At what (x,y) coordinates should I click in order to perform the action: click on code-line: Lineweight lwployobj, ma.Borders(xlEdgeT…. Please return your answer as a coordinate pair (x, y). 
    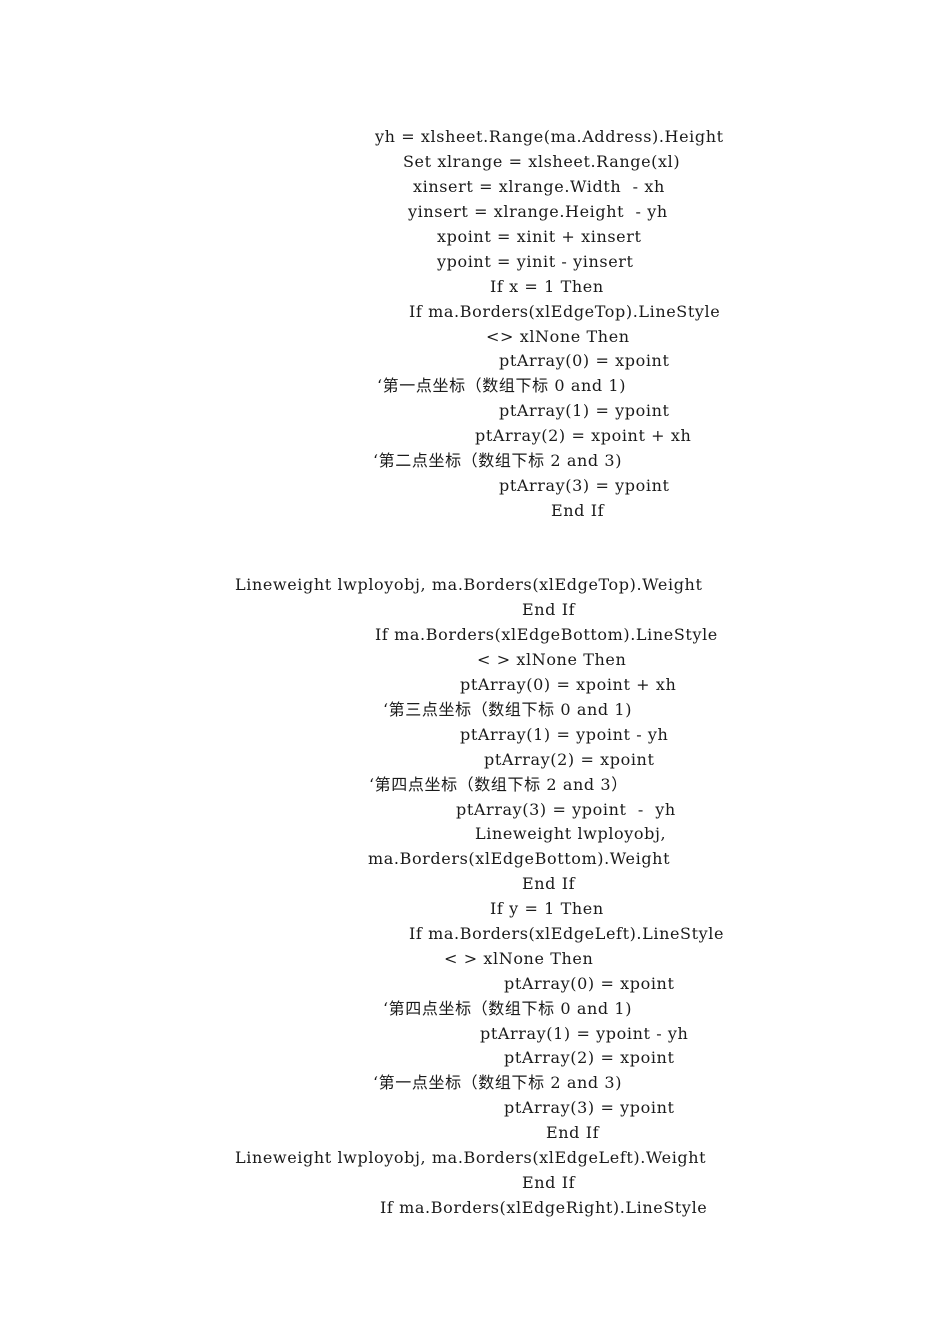
    Looking at the image, I should click on (469, 584).